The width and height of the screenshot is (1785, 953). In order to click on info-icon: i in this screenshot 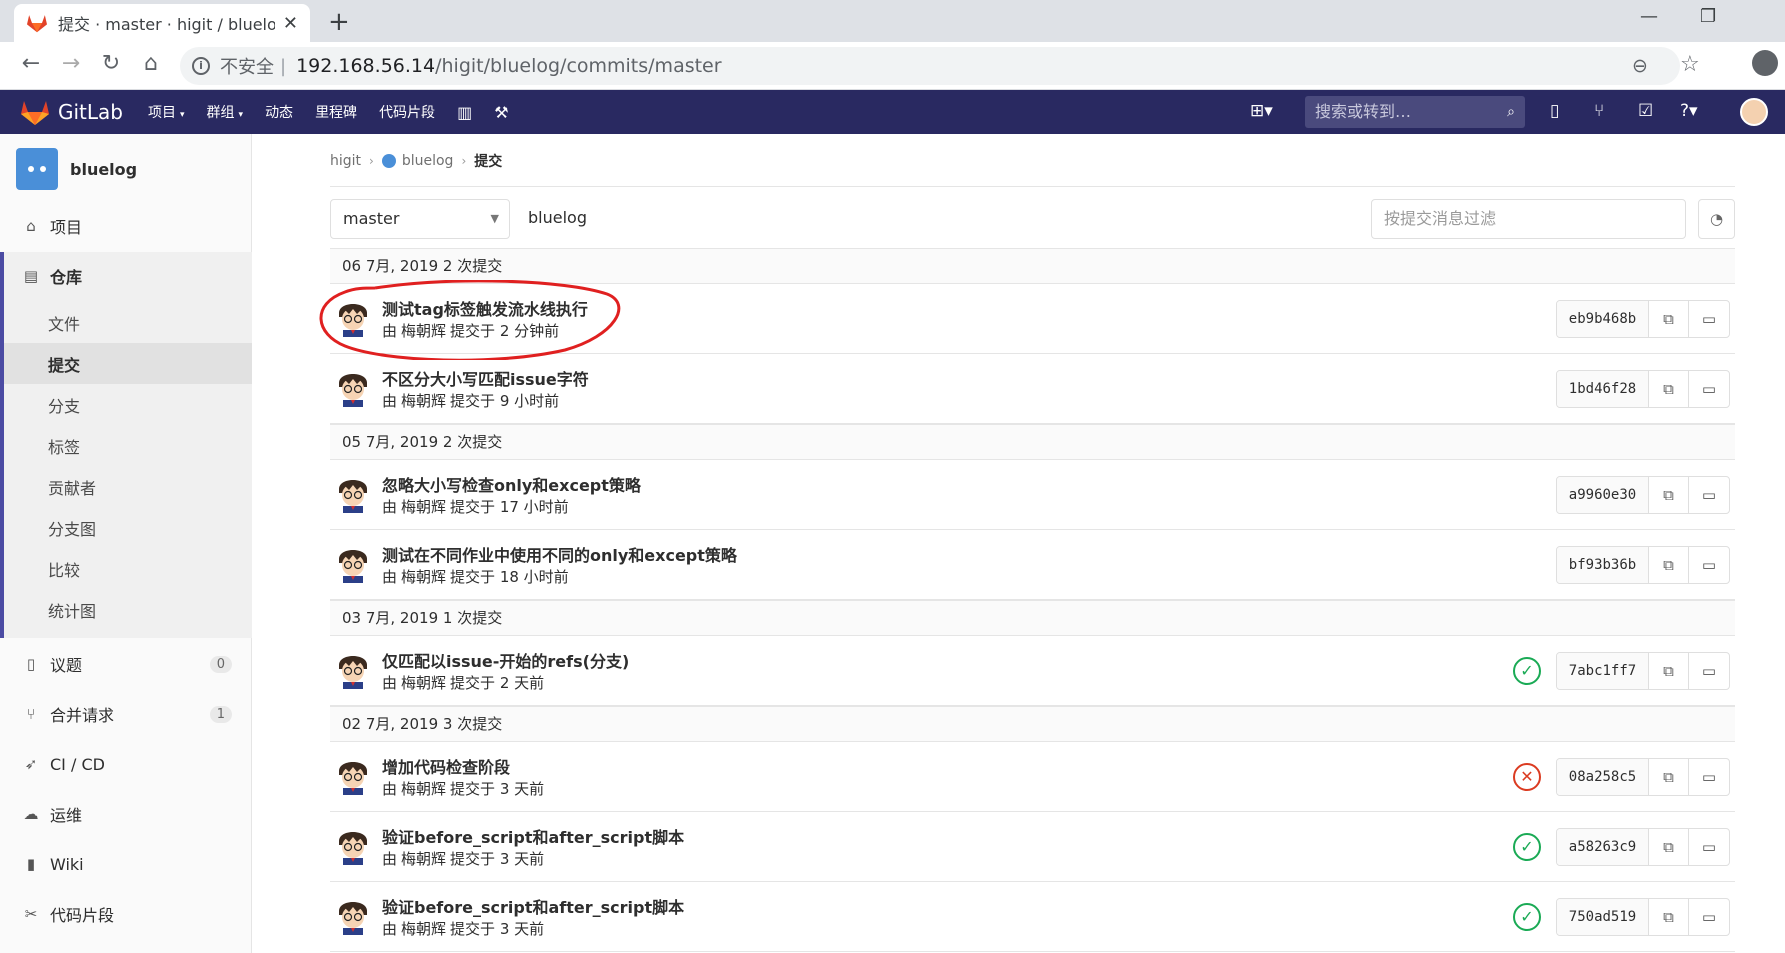, I will do `click(201, 66)`.